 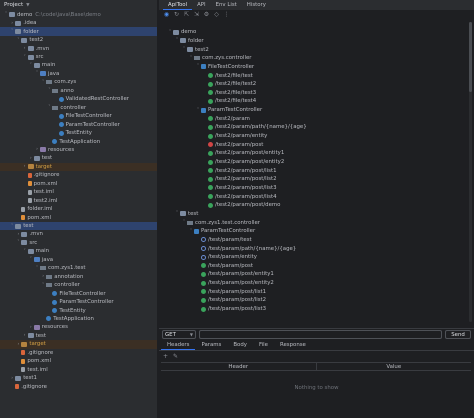 I want to click on tree-item: › .idea, so click(x=78, y=23).